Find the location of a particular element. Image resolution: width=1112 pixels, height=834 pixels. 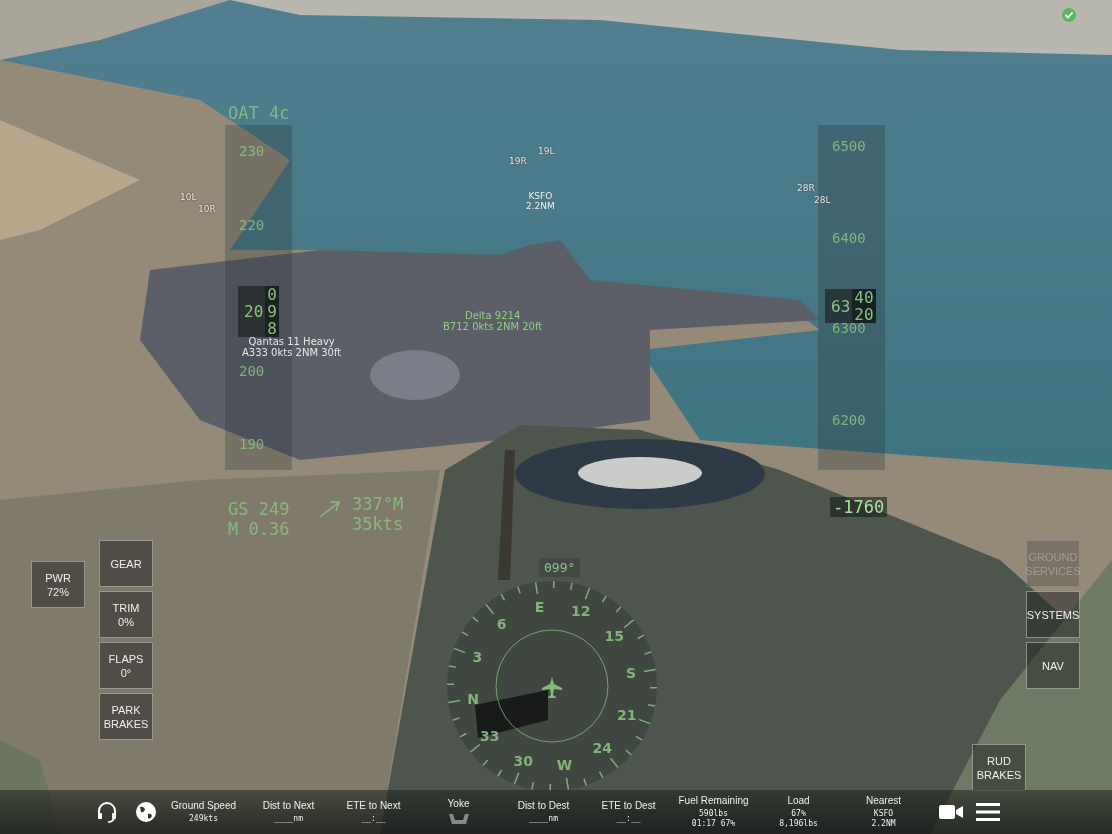

wind-speed: 35kts is located at coordinates (378, 524).